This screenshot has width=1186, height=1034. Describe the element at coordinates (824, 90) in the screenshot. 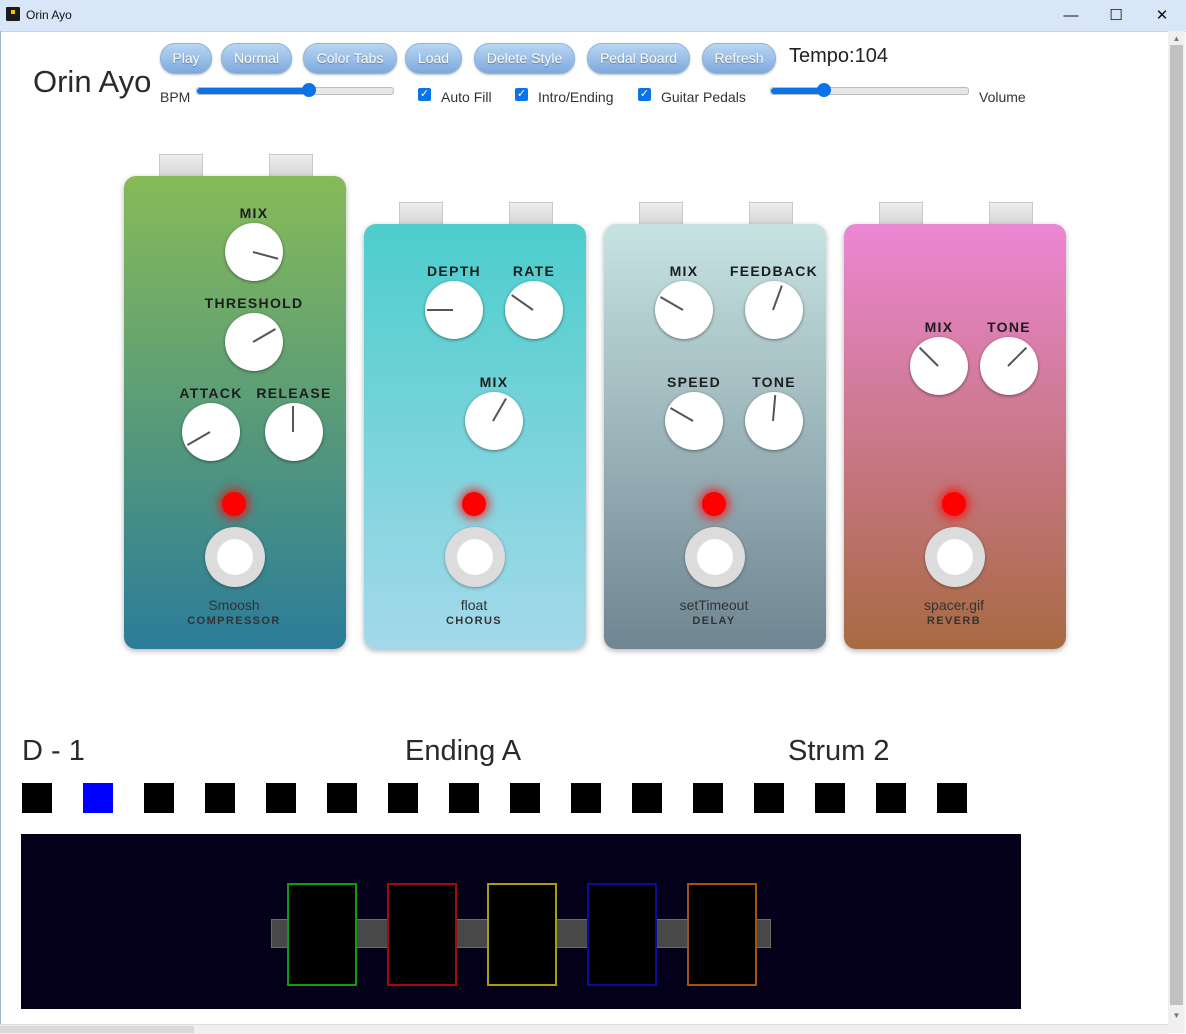

I see `volume-slider-thumb` at that location.